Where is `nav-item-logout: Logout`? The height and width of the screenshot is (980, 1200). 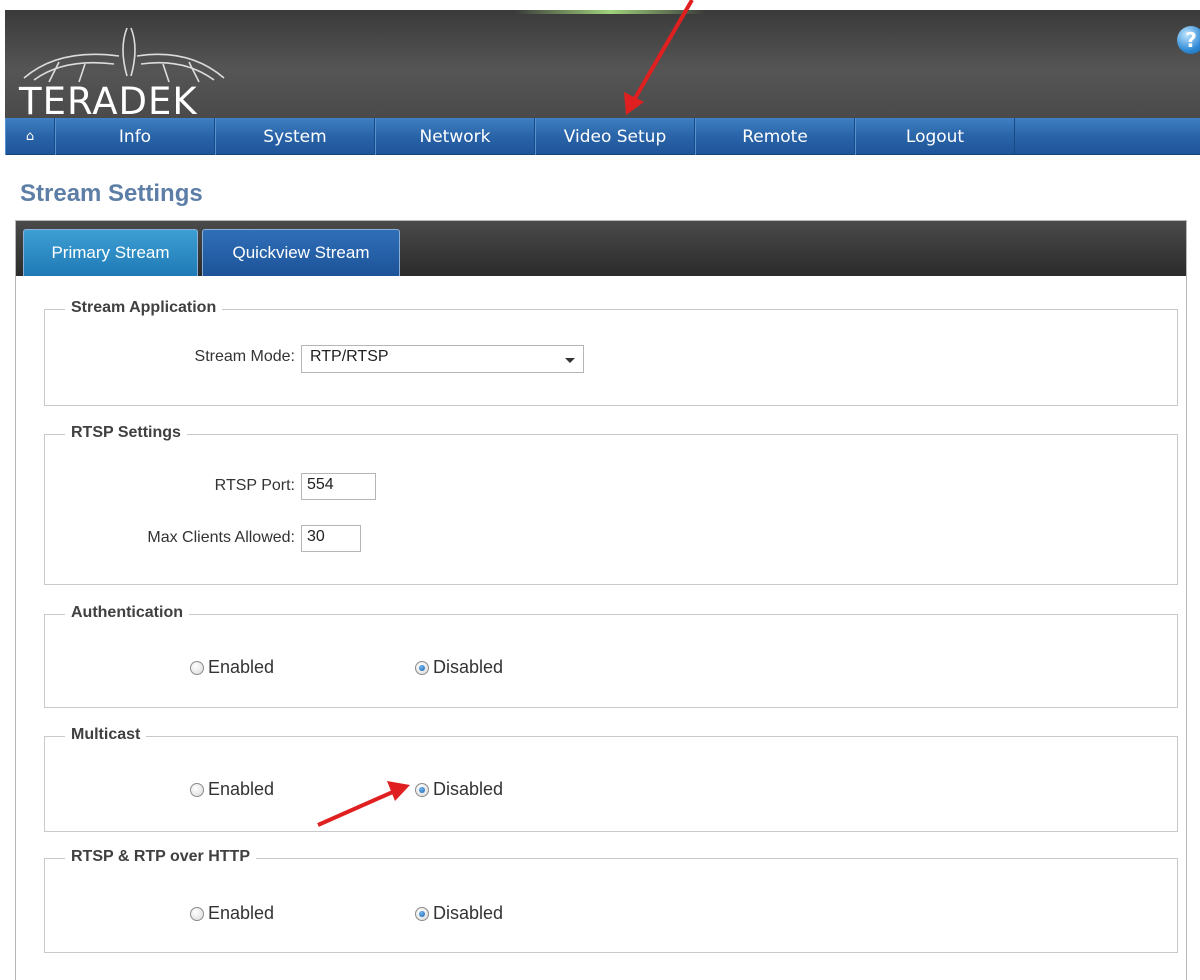
nav-item-logout: Logout is located at coordinates (935, 136).